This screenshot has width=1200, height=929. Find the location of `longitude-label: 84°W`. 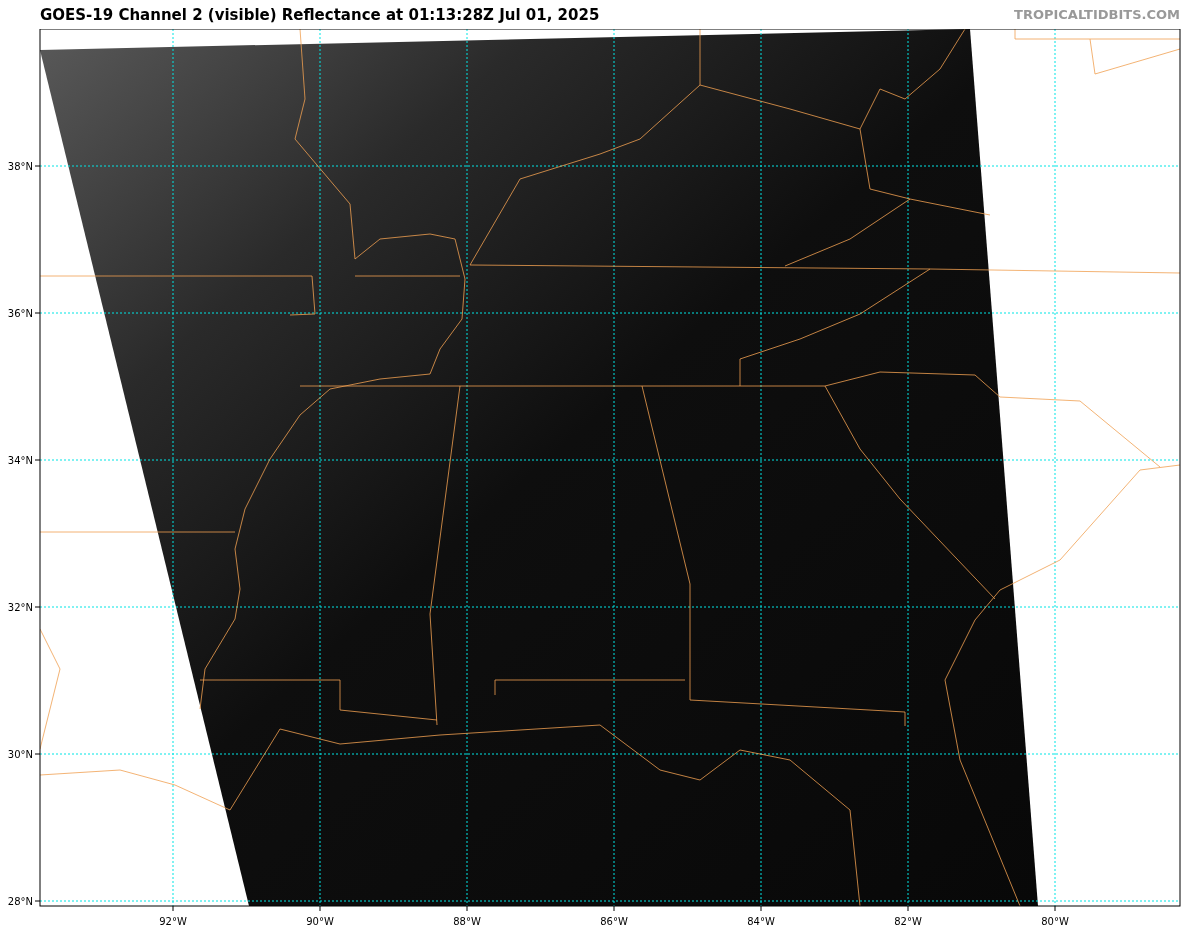

longitude-label: 84°W is located at coordinates (761, 921).